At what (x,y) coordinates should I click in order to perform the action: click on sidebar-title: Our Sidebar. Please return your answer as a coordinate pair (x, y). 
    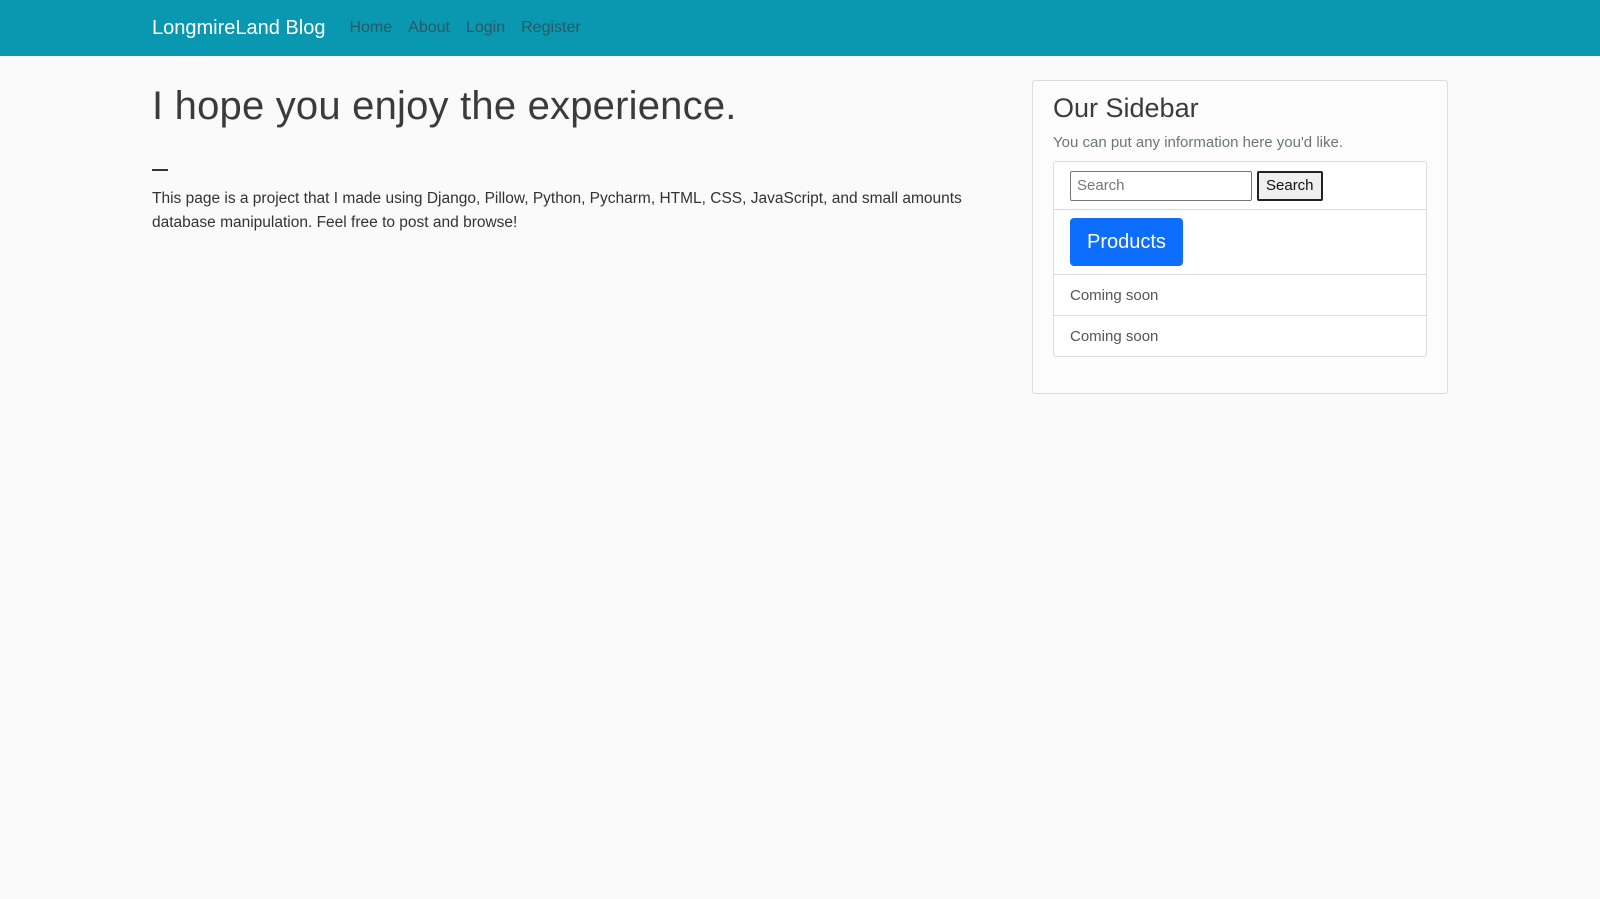
    Looking at the image, I should click on (1126, 108).